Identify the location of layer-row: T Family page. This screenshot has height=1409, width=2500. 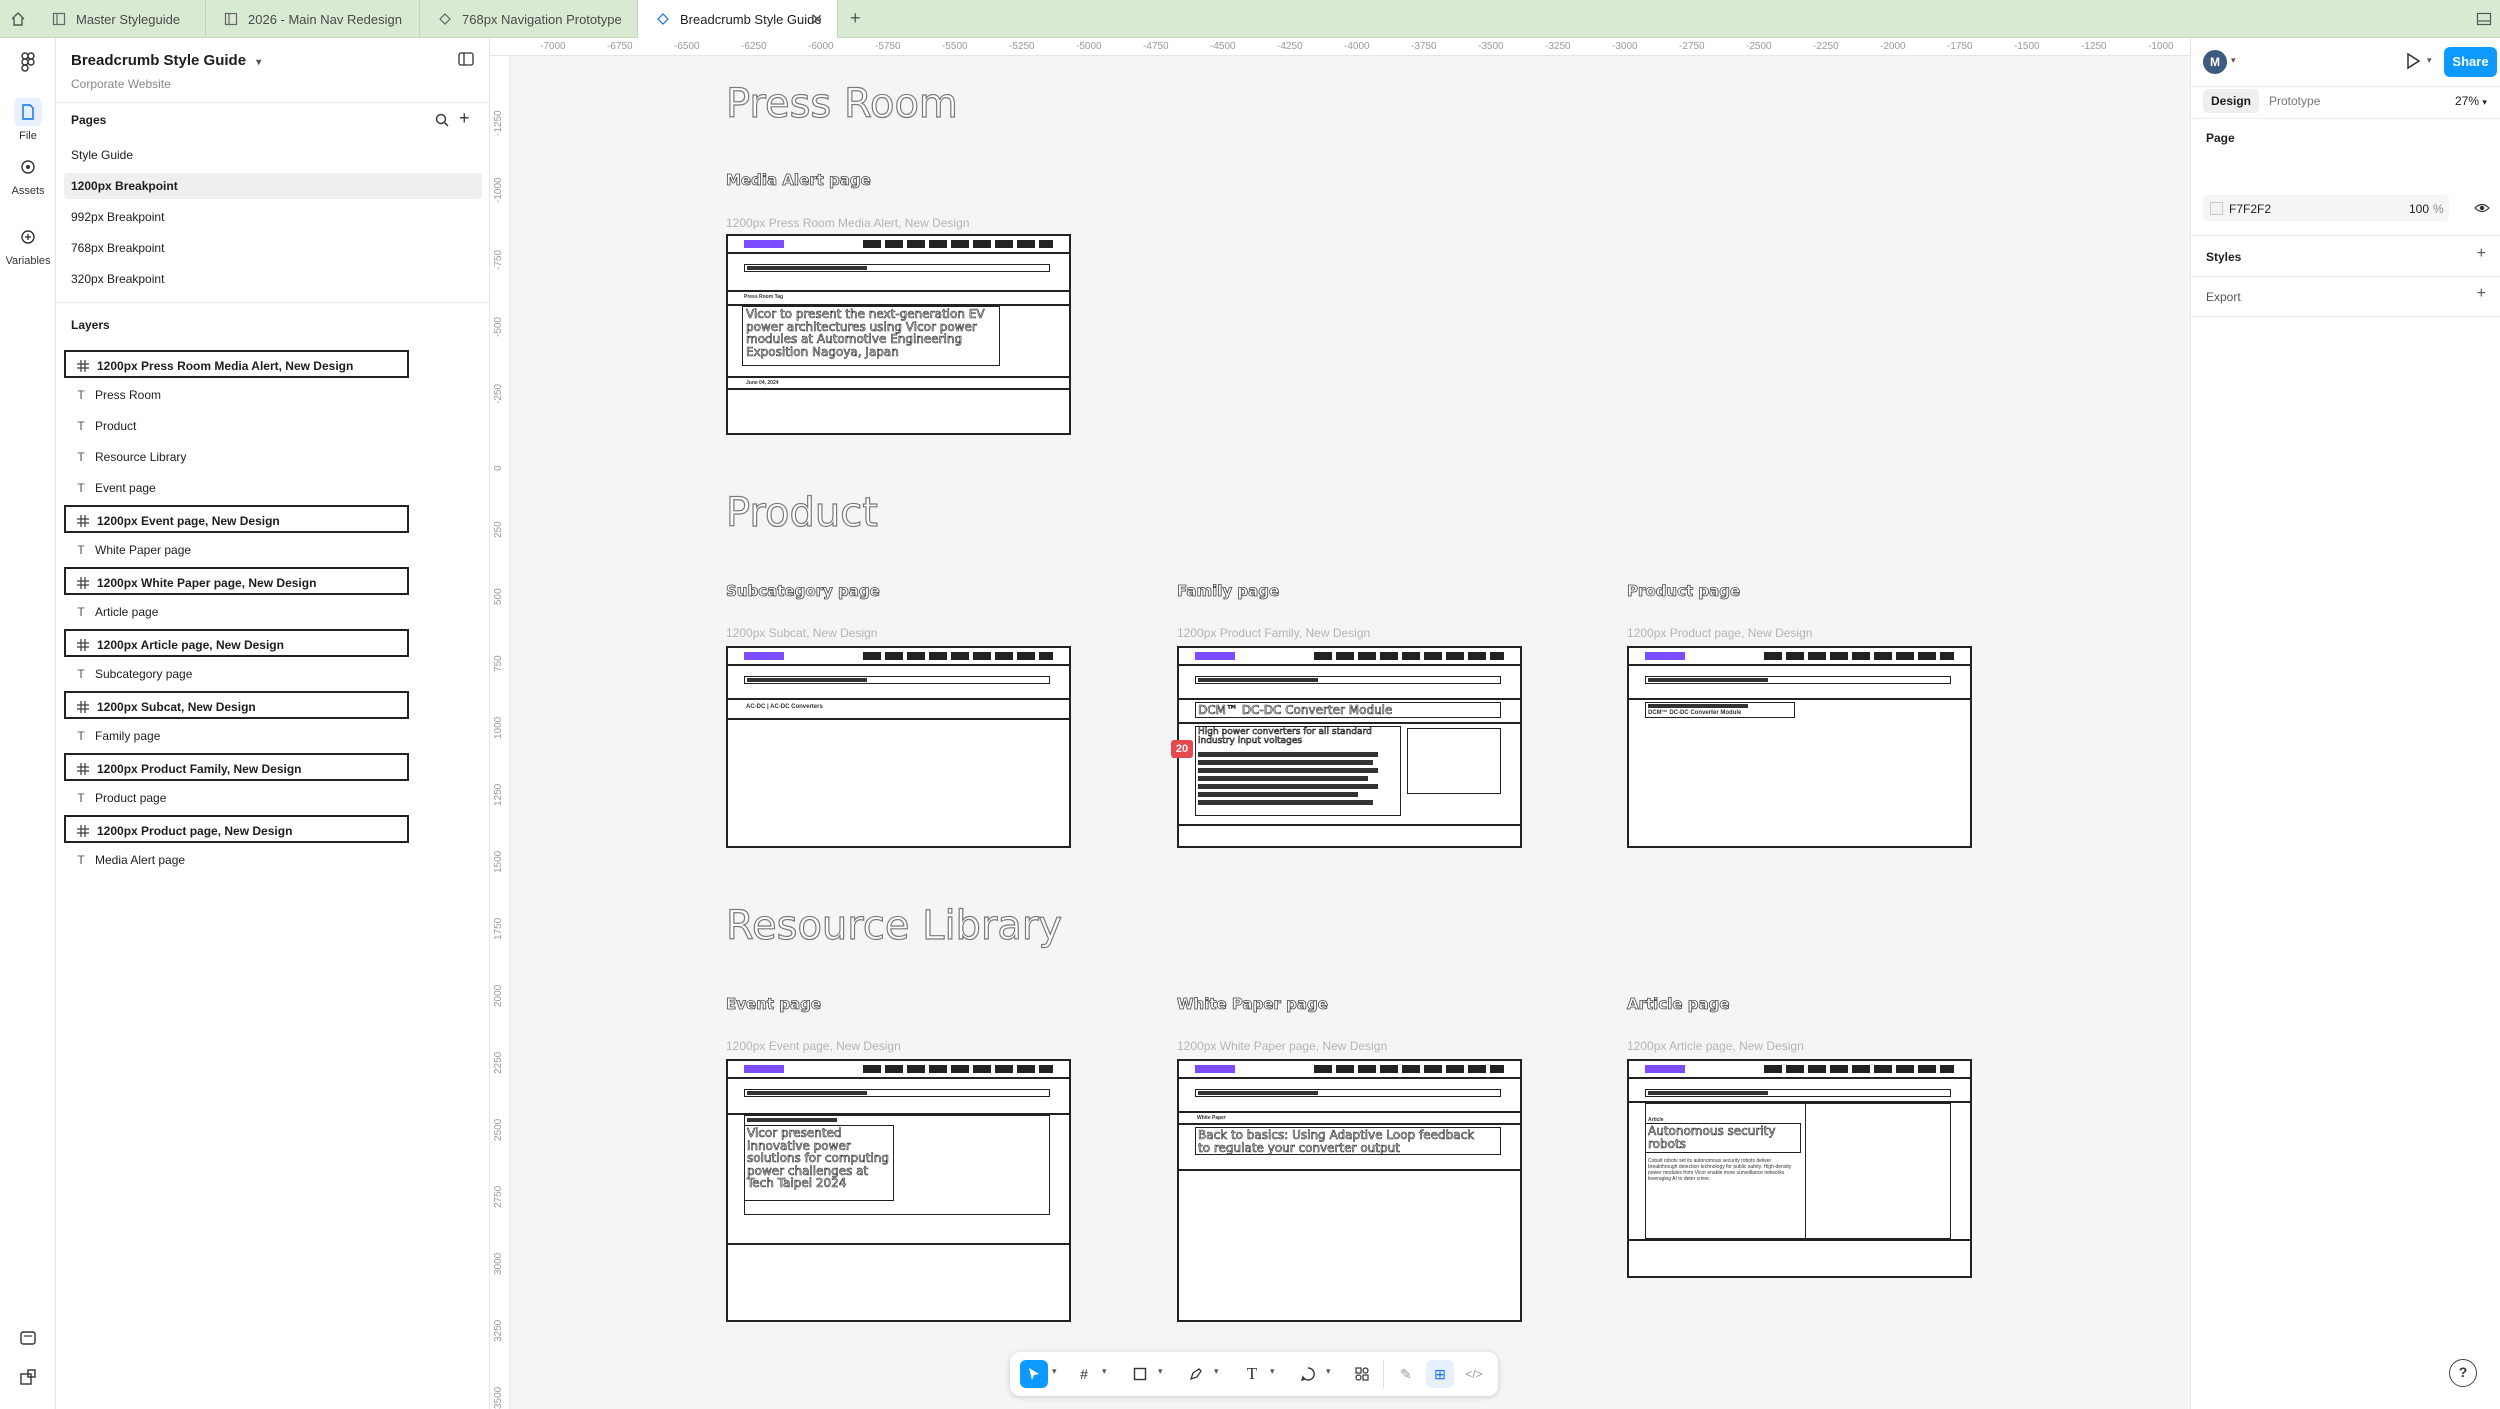
(273, 736).